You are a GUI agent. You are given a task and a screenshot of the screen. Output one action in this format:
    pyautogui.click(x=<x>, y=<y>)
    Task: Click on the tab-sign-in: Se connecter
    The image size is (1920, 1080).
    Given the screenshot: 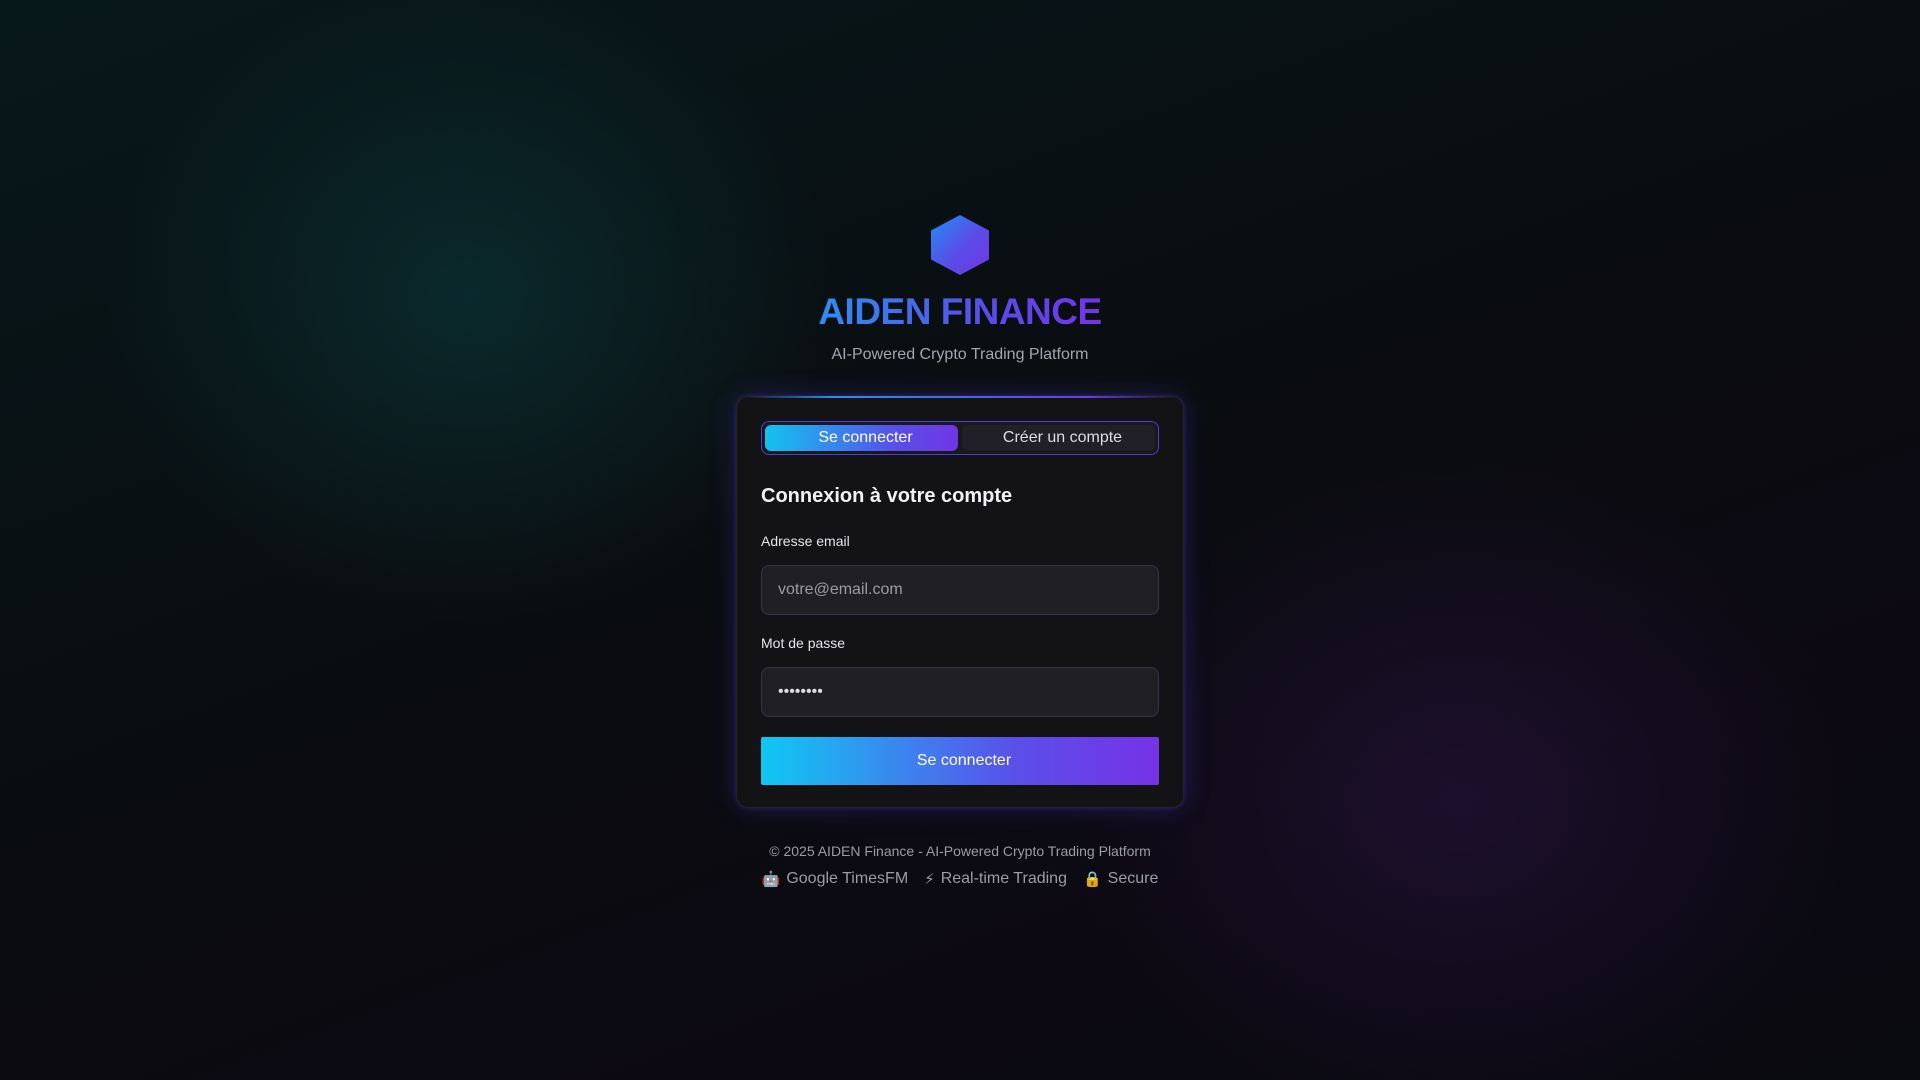 What is the action you would take?
    pyautogui.click(x=861, y=438)
    